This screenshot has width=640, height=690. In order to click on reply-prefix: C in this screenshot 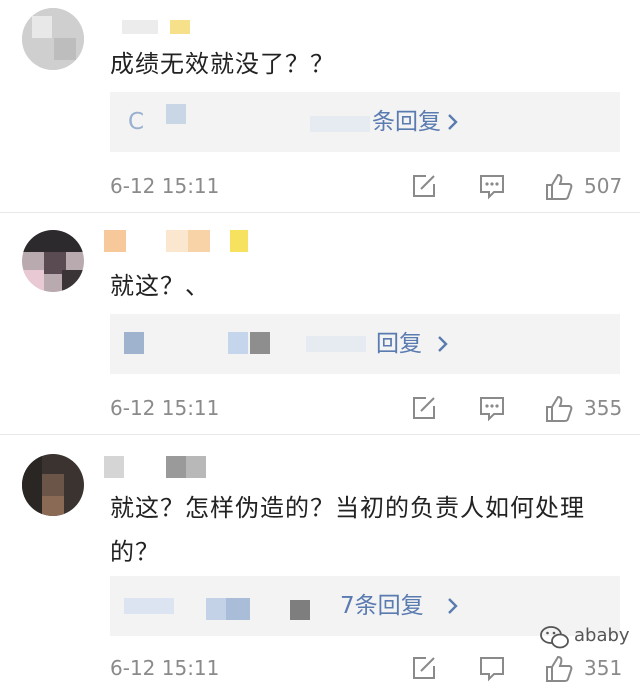, I will do `click(136, 122)`.